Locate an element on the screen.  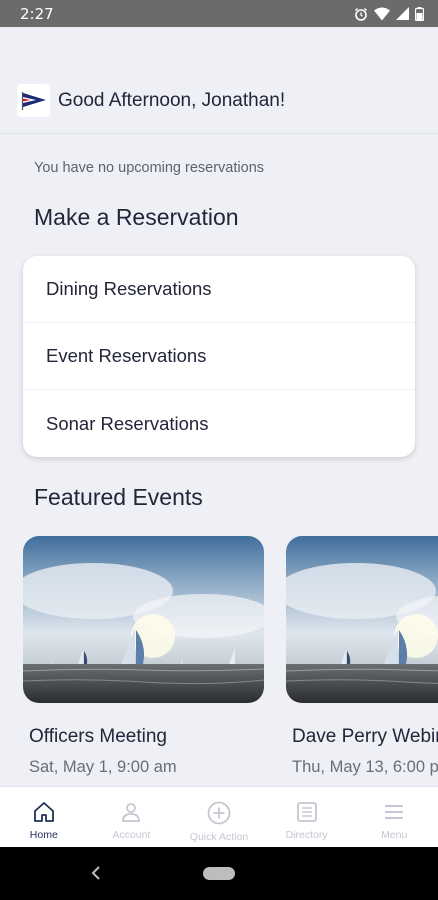
bottom-nav: Home Account Quick Action Directory Menu is located at coordinates (219, 816).